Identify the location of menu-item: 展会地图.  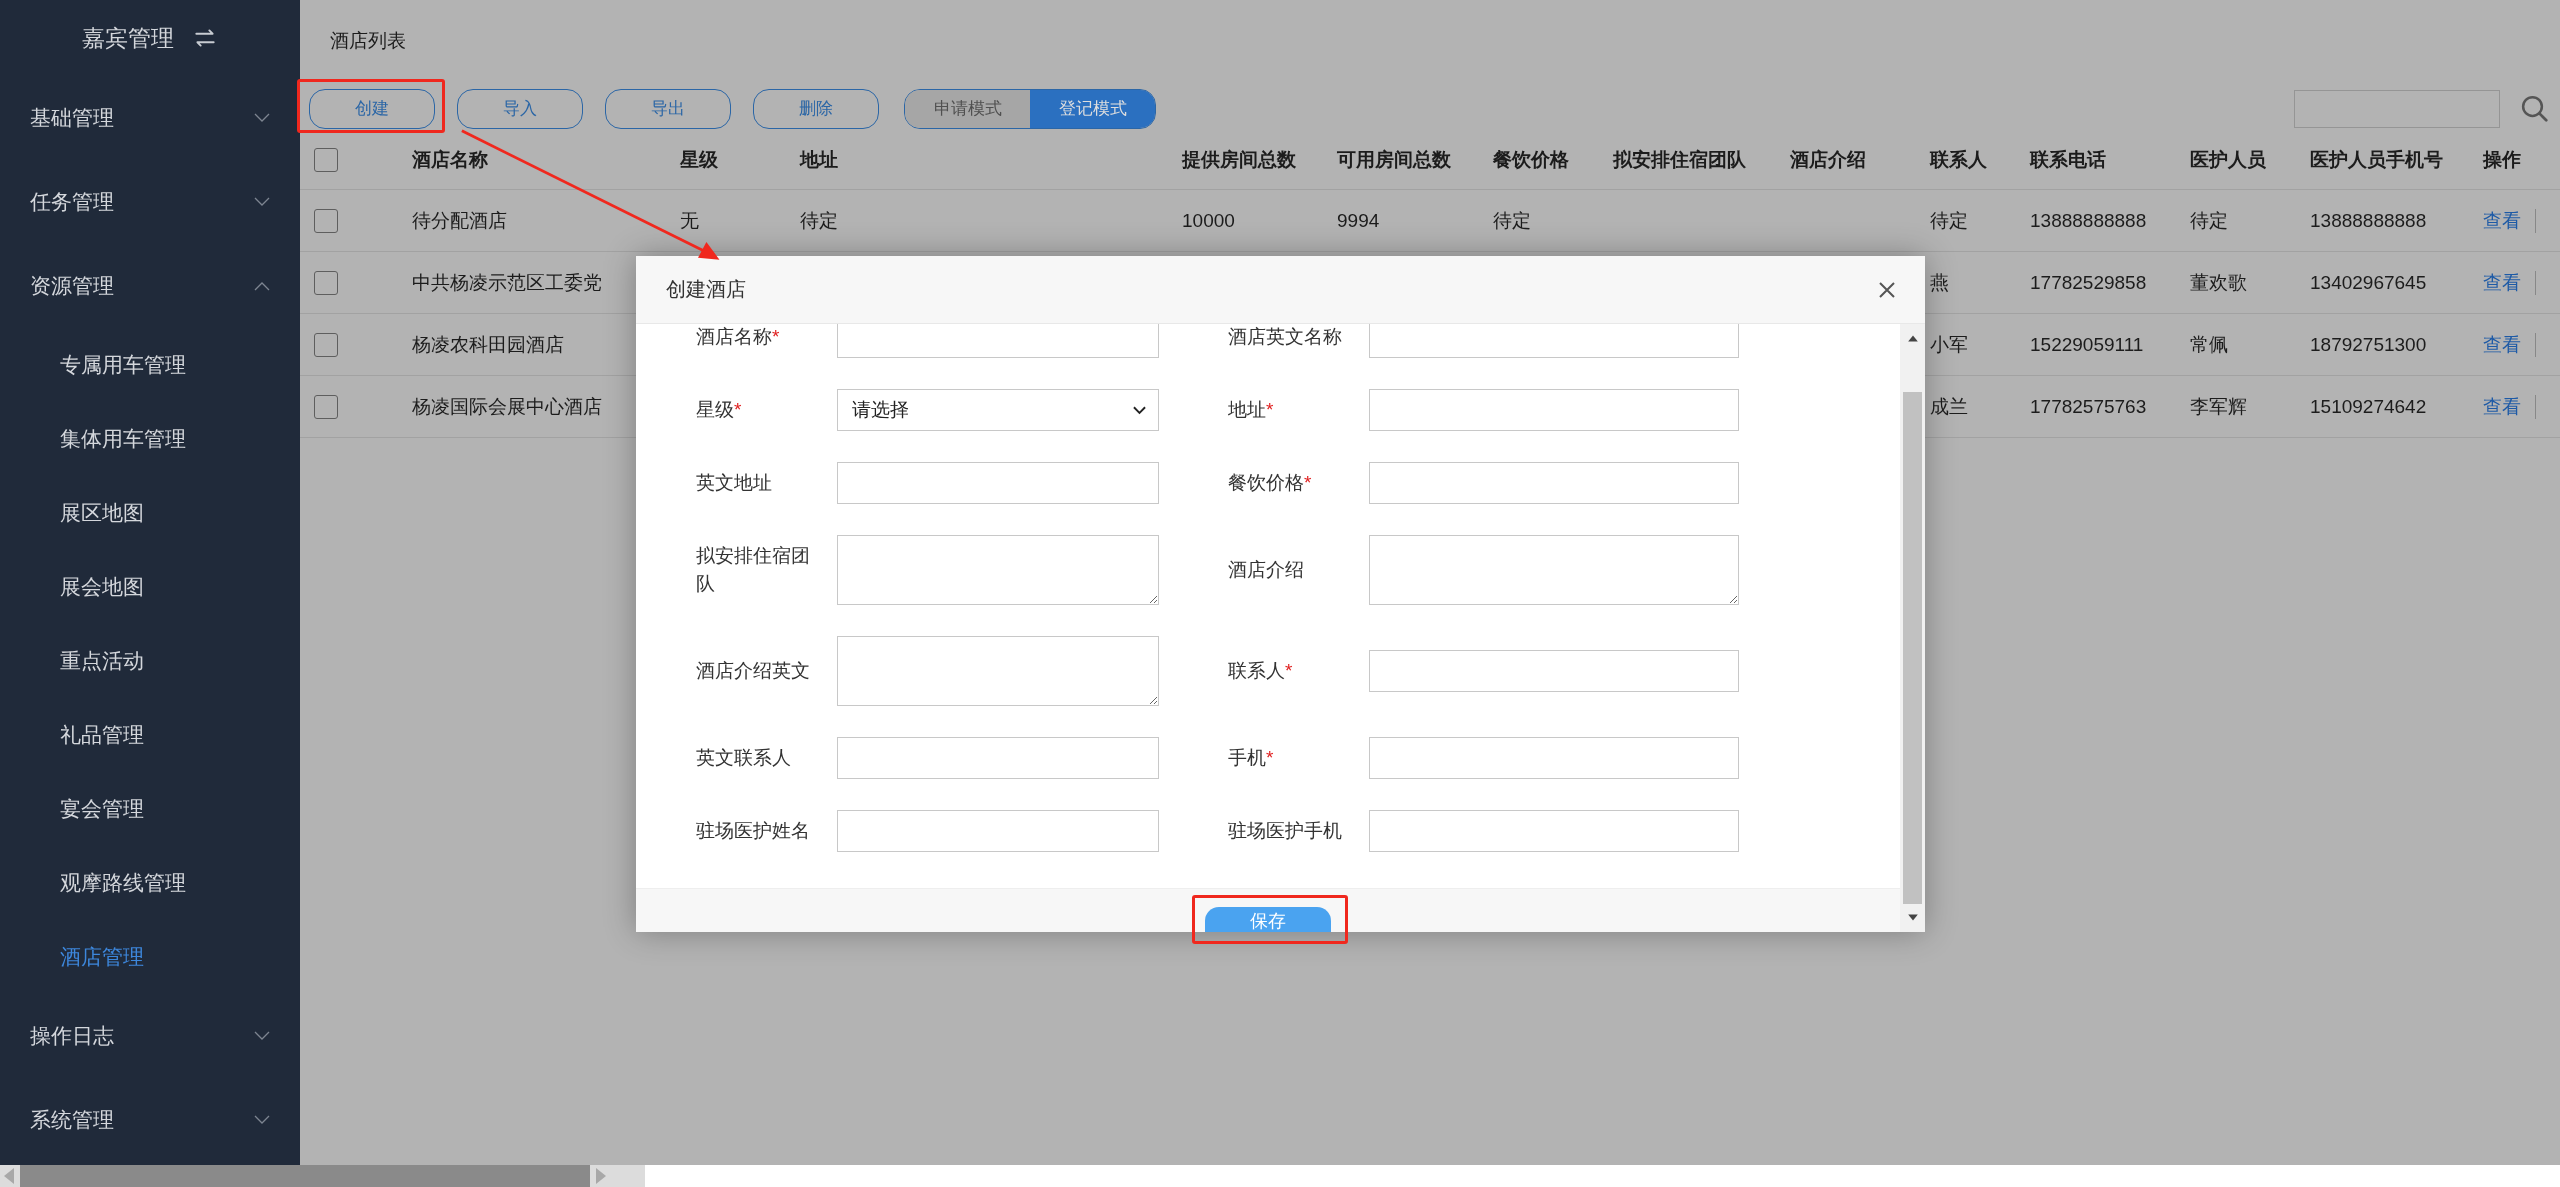
(150, 587).